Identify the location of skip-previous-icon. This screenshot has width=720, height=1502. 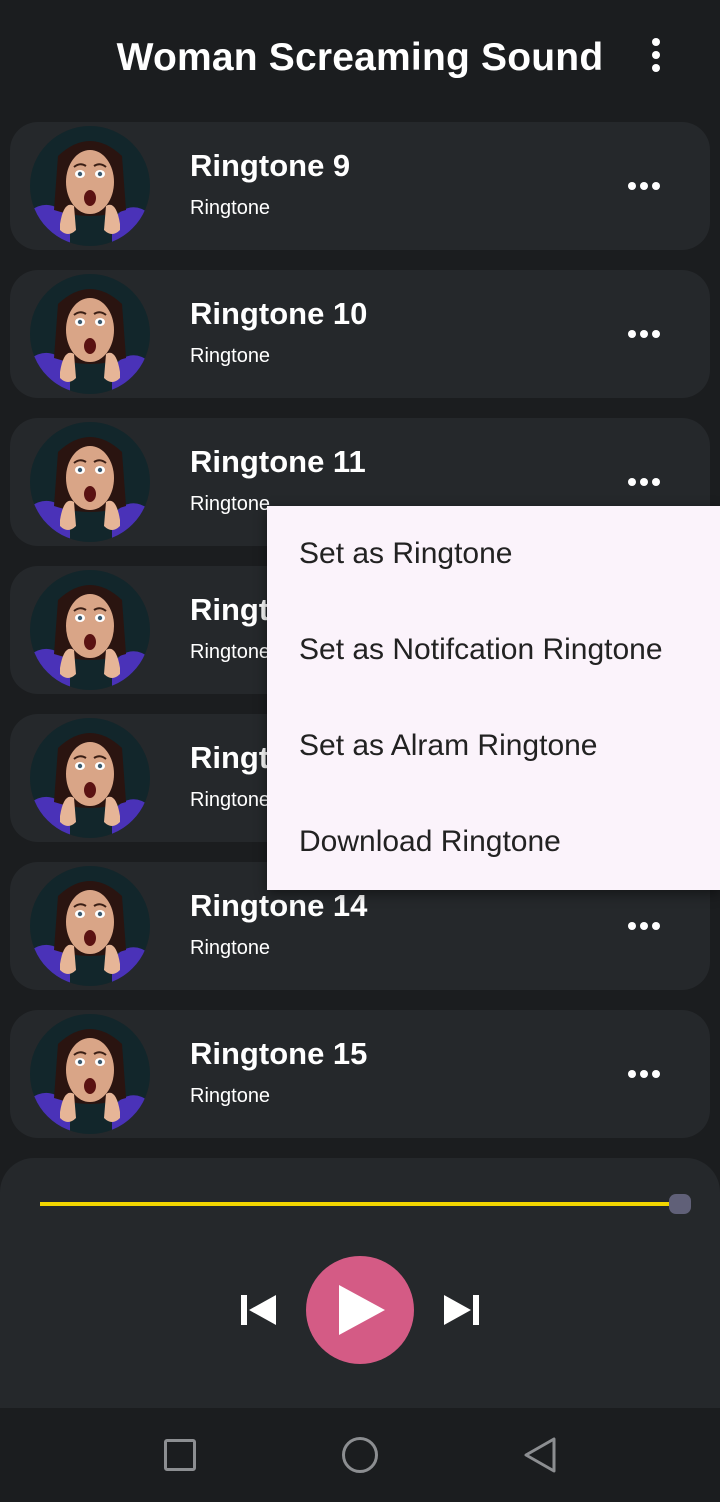
(258, 1310).